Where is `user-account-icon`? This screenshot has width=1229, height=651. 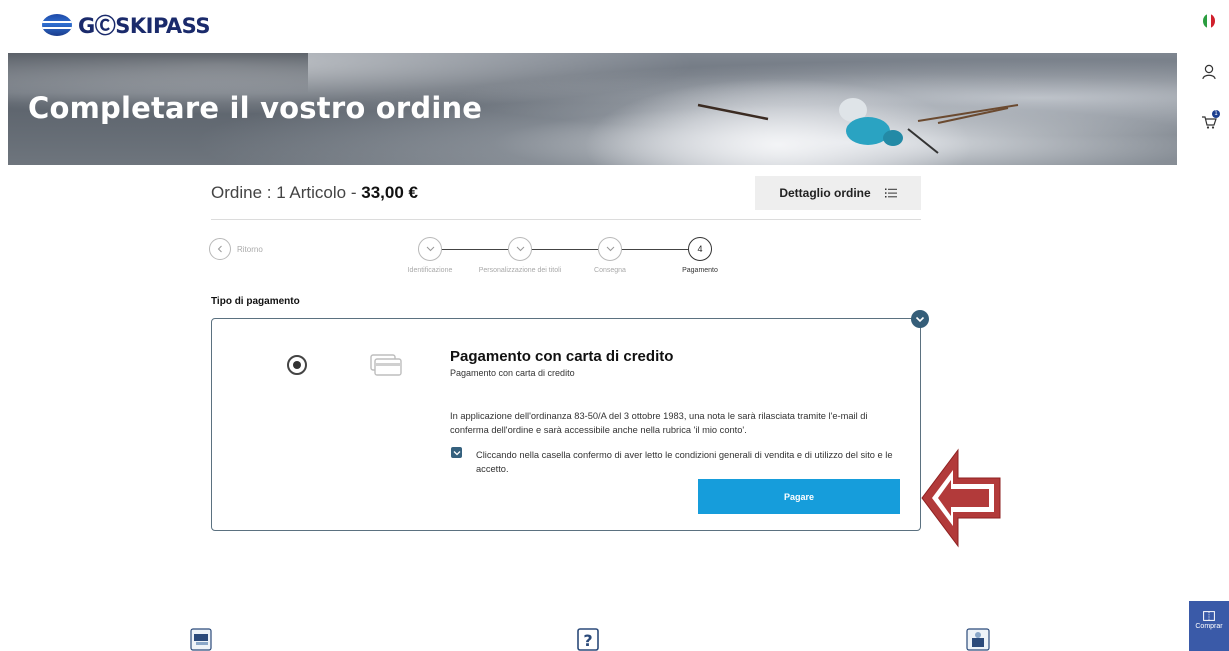 user-account-icon is located at coordinates (1209, 74).